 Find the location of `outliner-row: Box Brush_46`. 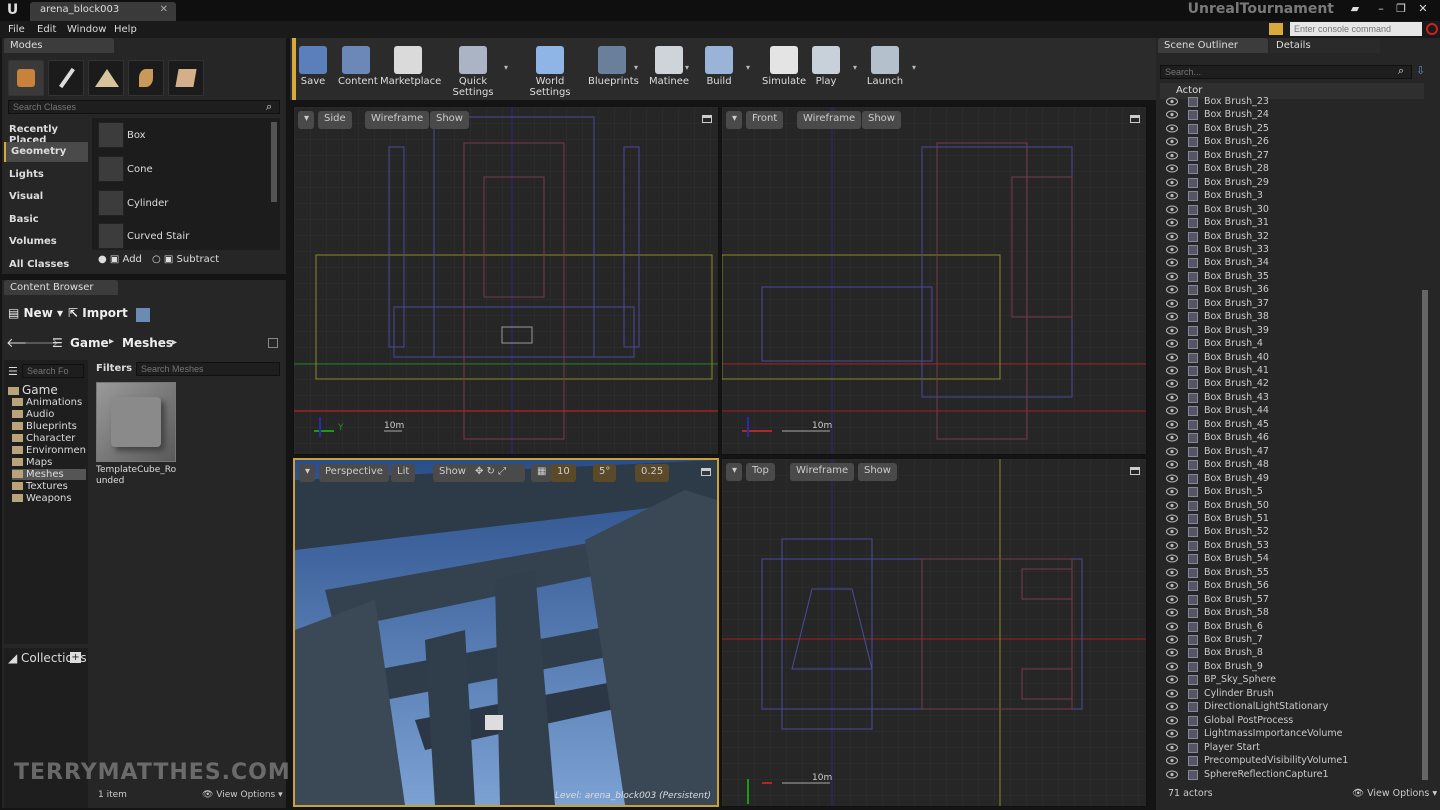

outliner-row: Box Brush_46 is located at coordinates (1293, 439).